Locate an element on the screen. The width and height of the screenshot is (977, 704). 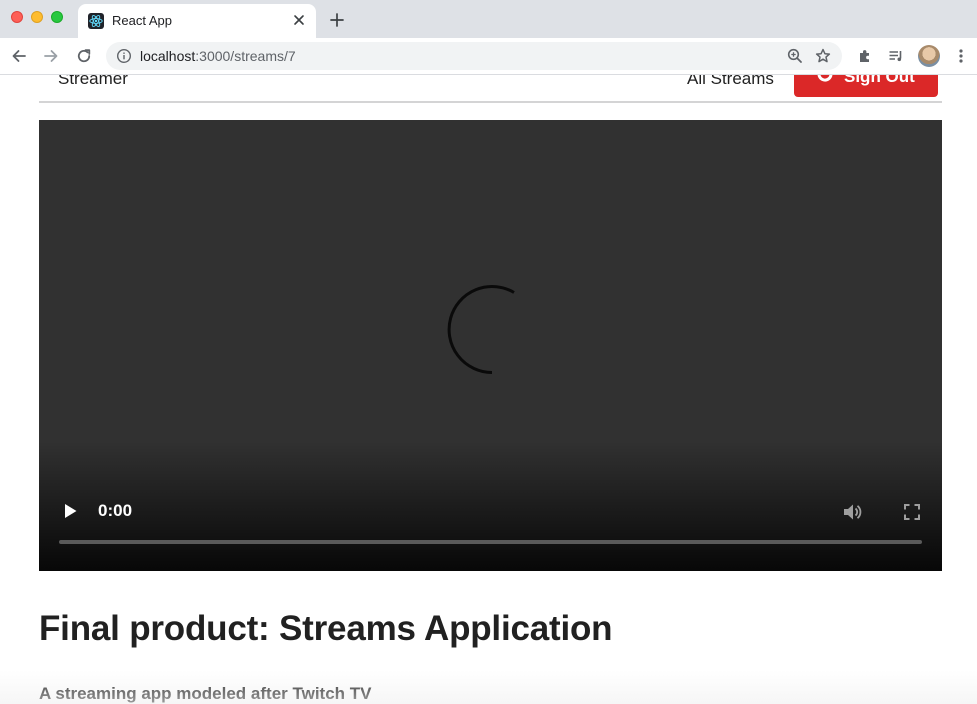
fullscreen-icon is located at coordinates (912, 512).